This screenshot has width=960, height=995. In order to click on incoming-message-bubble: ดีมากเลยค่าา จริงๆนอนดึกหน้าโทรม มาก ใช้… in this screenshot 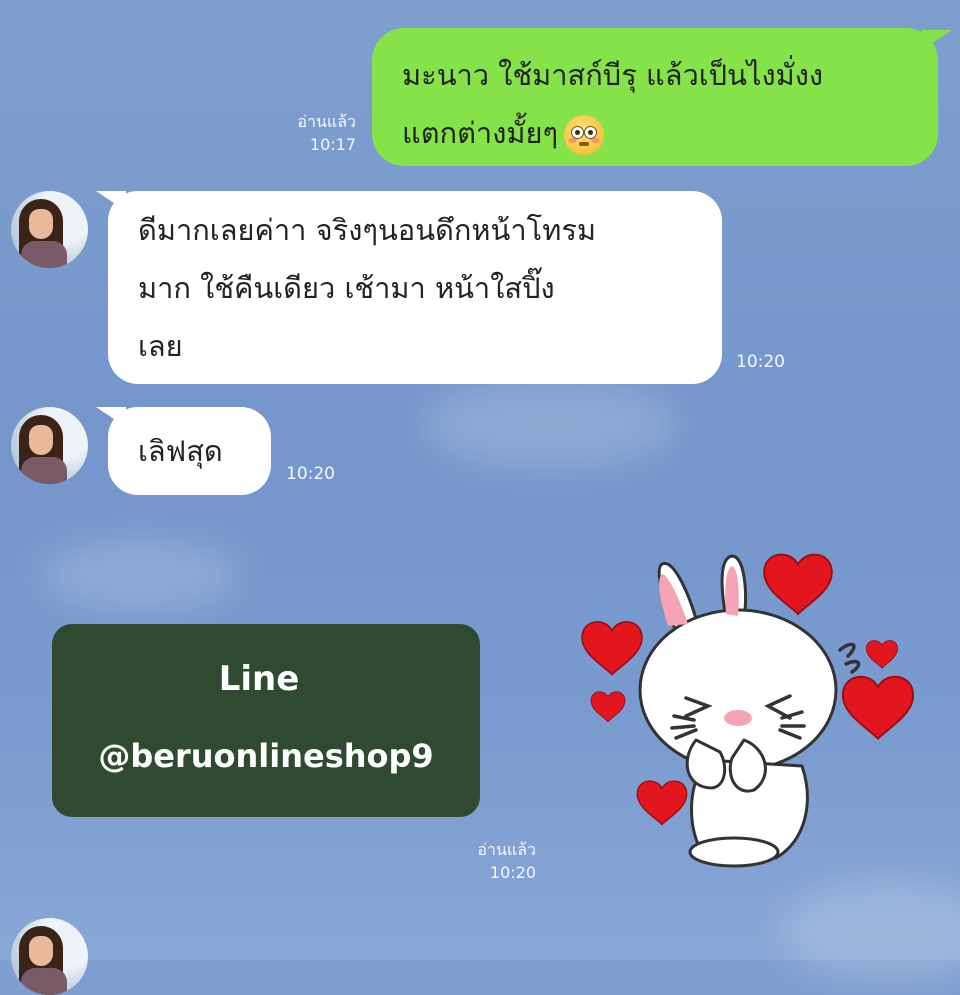, I will do `click(409, 287)`.